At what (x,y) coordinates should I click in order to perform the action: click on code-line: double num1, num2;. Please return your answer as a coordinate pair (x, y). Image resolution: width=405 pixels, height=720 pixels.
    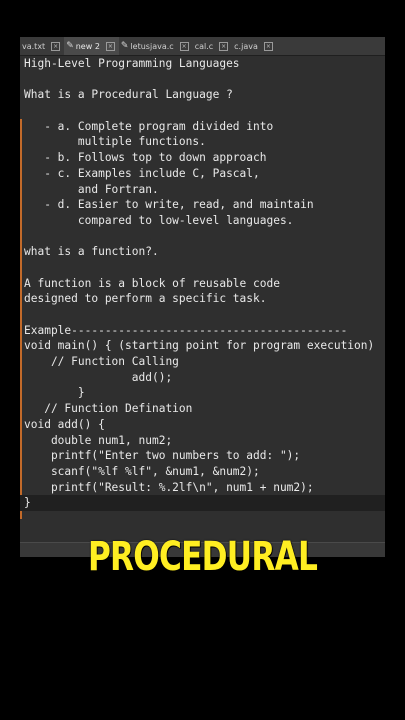
    Looking at the image, I should click on (98, 440).